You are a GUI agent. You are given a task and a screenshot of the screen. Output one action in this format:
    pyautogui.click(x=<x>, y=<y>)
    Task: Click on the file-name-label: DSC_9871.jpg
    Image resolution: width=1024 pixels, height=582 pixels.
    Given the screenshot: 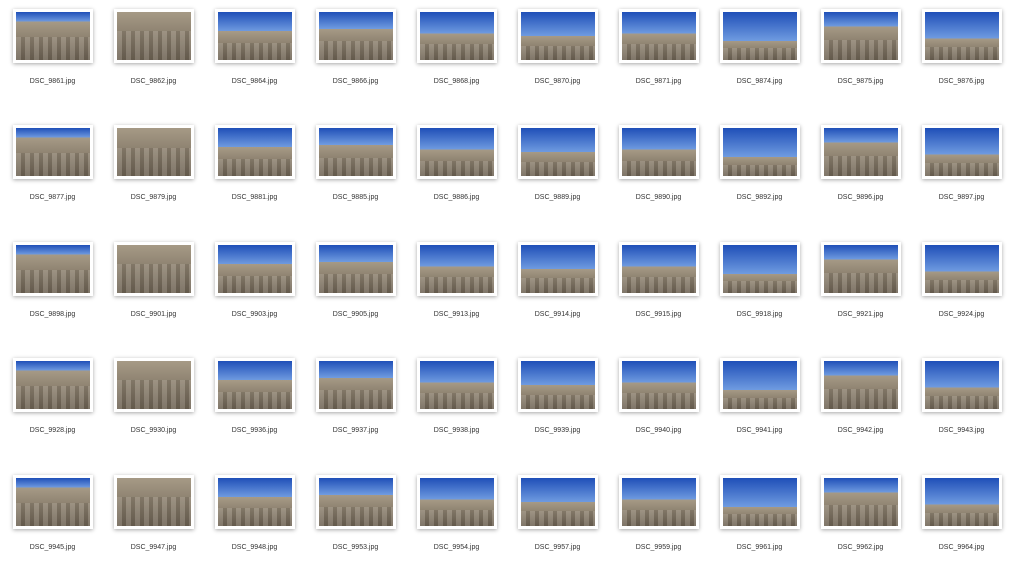 What is the action you would take?
    pyautogui.click(x=659, y=81)
    